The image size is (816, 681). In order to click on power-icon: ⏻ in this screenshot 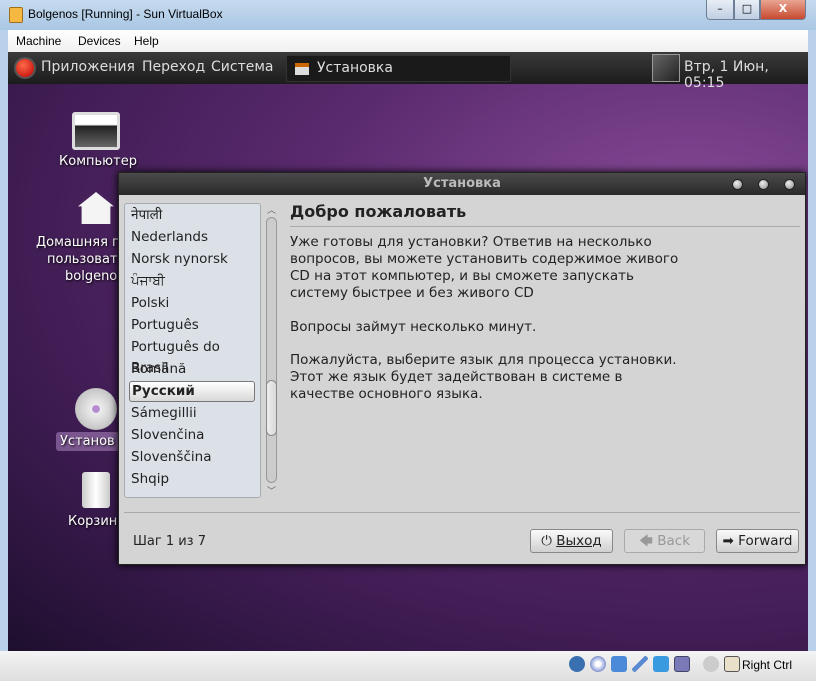, I will do `click(549, 541)`.